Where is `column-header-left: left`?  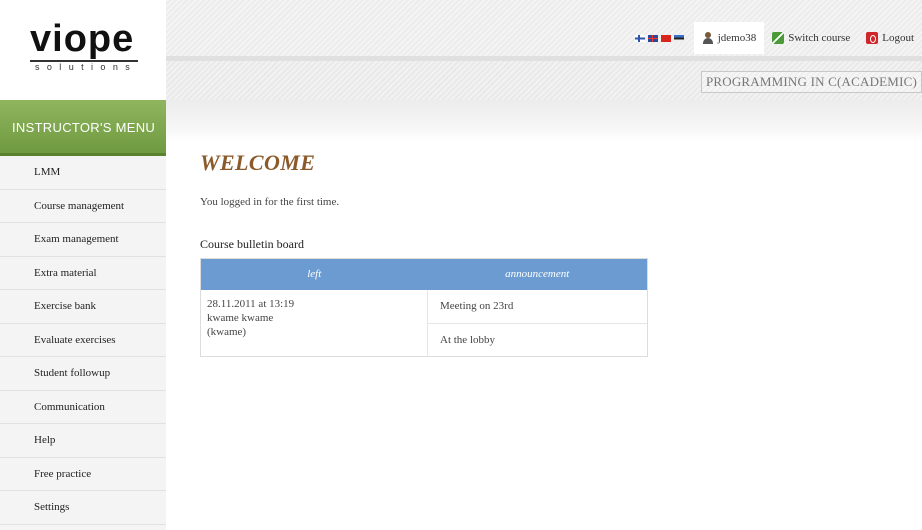
column-header-left: left is located at coordinates (314, 274).